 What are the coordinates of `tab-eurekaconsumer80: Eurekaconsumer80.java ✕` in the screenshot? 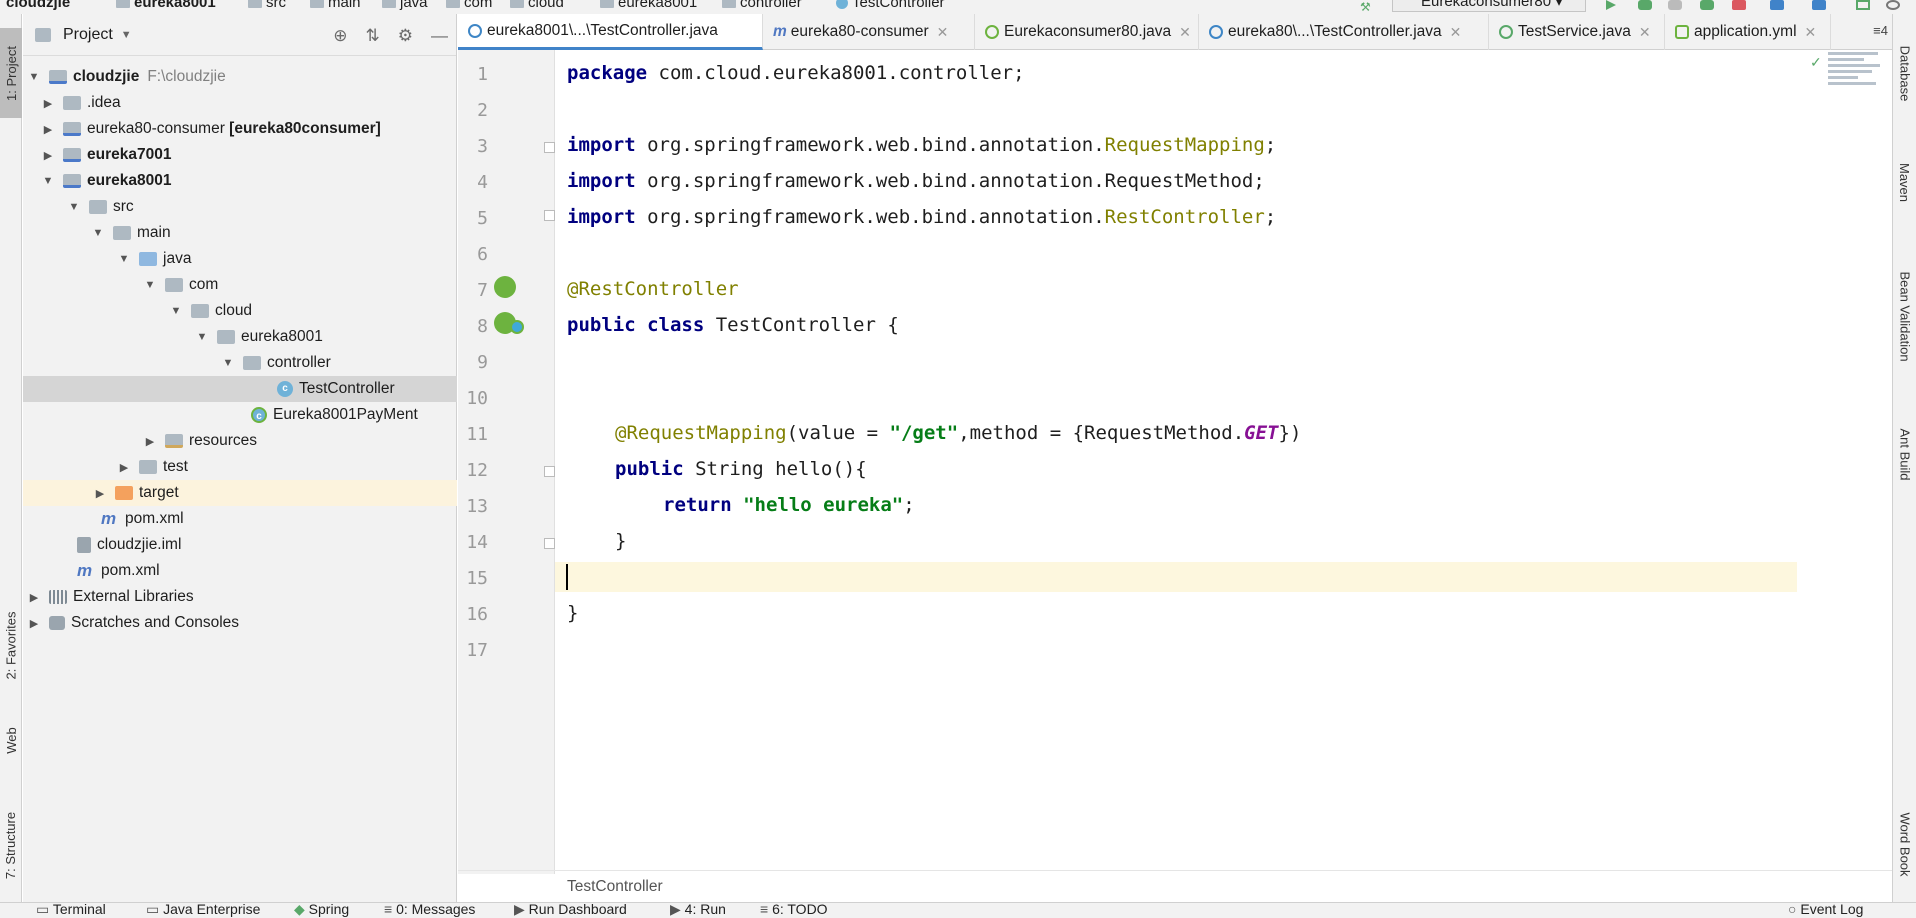 It's located at (1087, 32).